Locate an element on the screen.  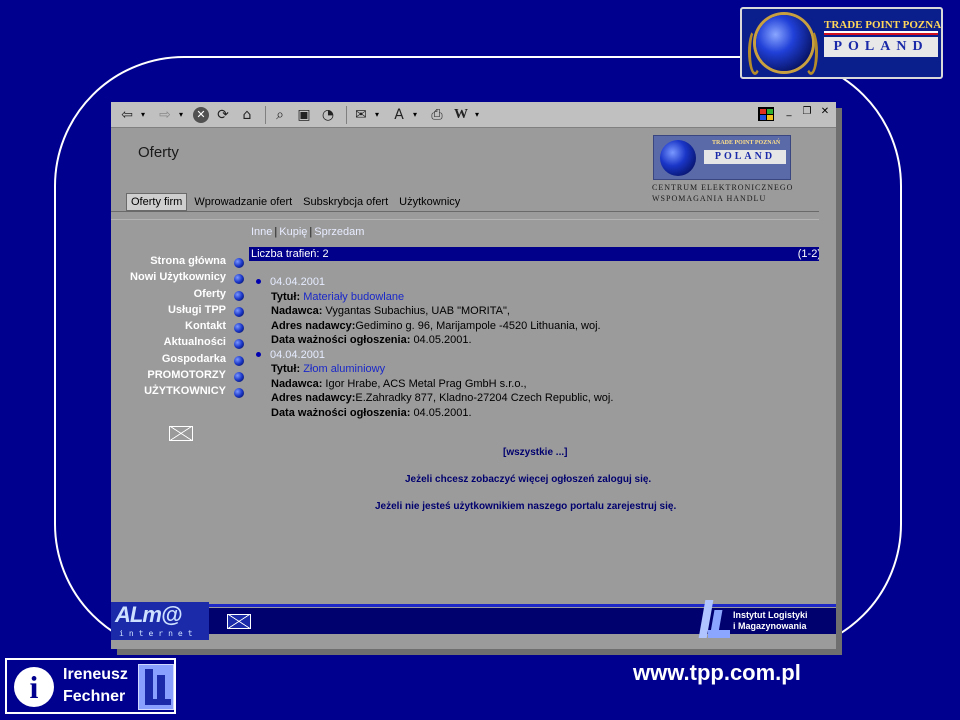
ilim-caption: Instytut Logistyki i Magazynowania is located at coordinates (770, 621).